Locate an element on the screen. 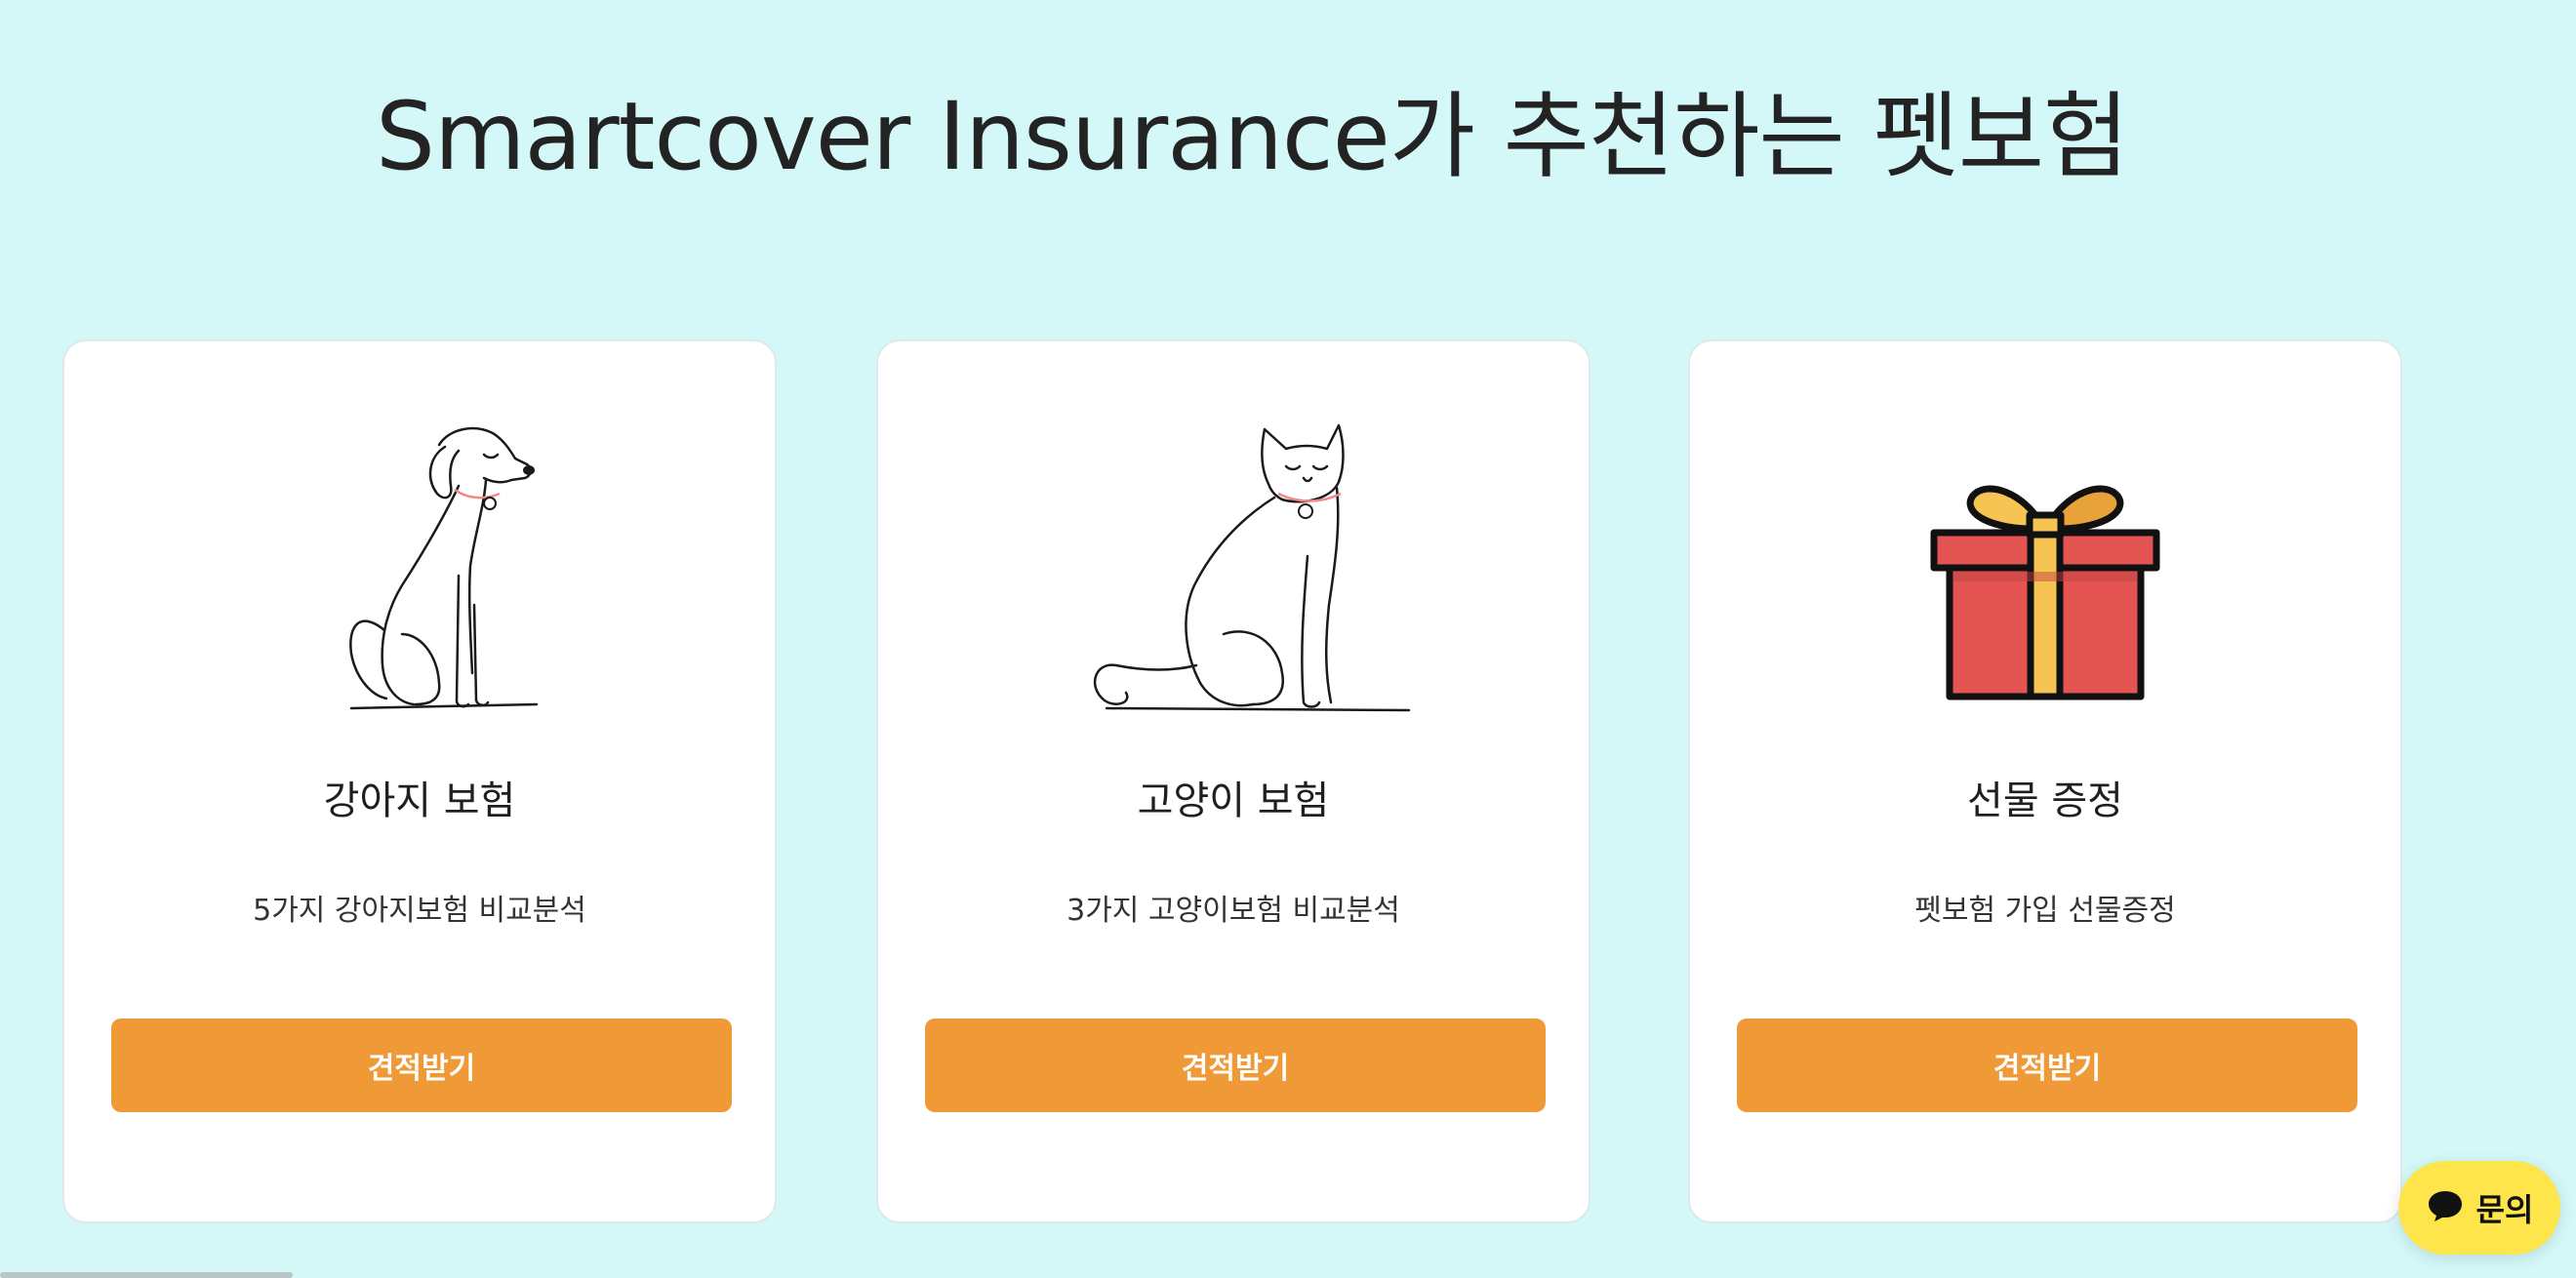 This screenshot has height=1278, width=2576. chat-bubble-icon is located at coordinates (2445, 1207).